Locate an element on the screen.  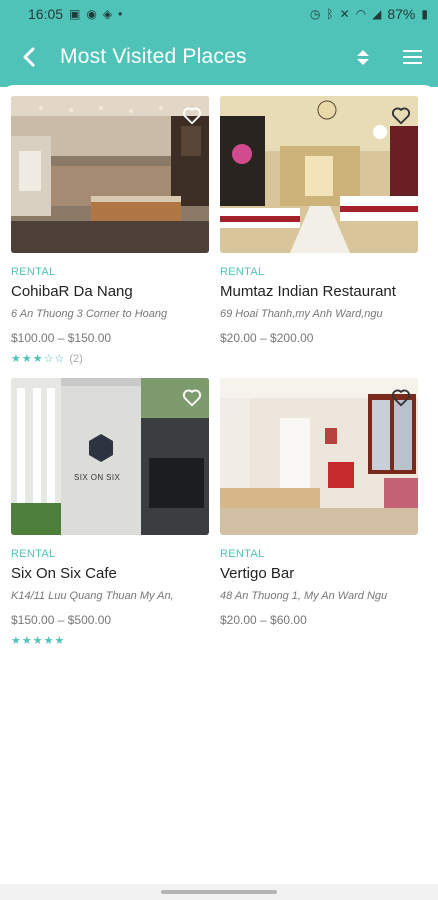
place-address: 69 Hoai Thanh,my Anh Ward,ngu is located at coordinates (301, 314).